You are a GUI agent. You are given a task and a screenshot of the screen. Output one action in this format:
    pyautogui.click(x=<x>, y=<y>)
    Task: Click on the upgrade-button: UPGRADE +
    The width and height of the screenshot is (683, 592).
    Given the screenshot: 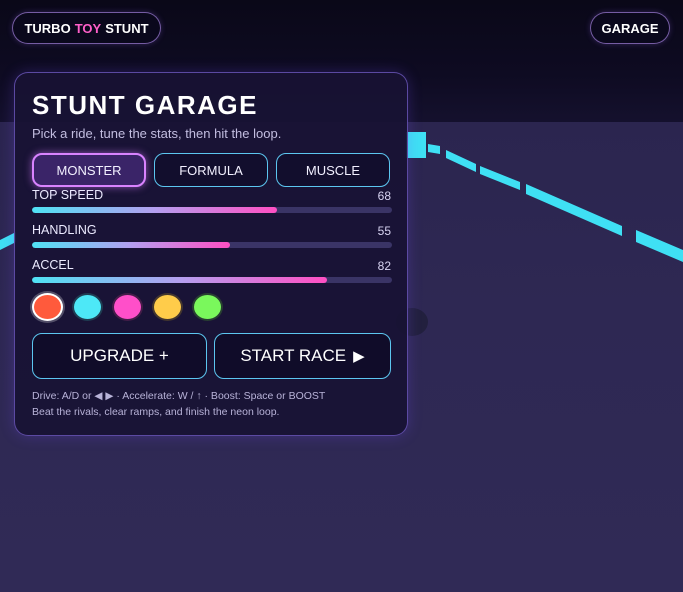 What is the action you would take?
    pyautogui.click(x=119, y=356)
    